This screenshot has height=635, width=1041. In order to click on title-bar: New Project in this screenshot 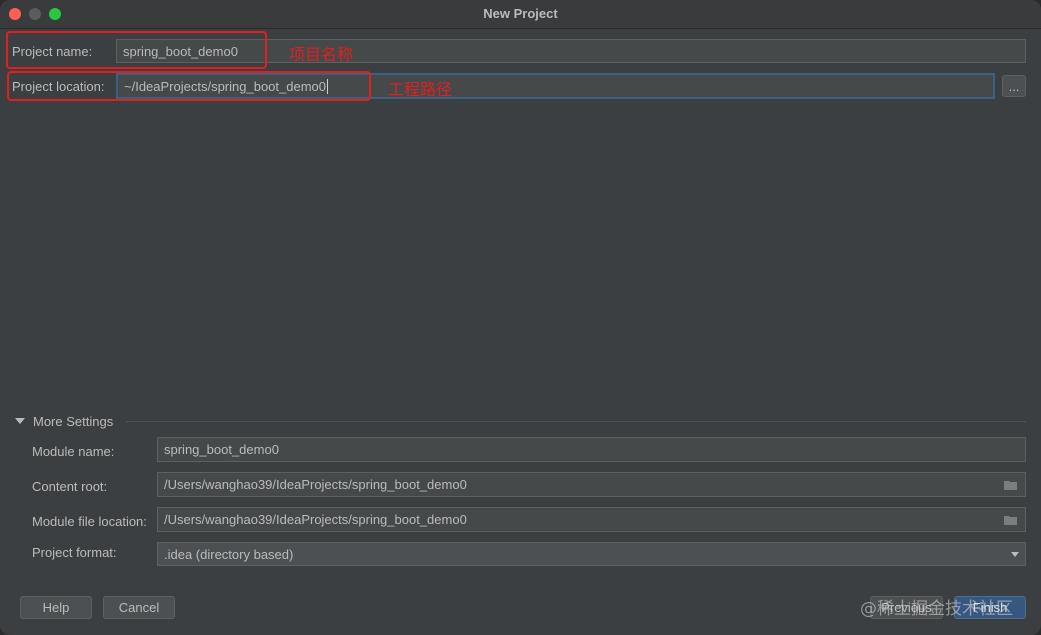, I will do `click(520, 14)`.